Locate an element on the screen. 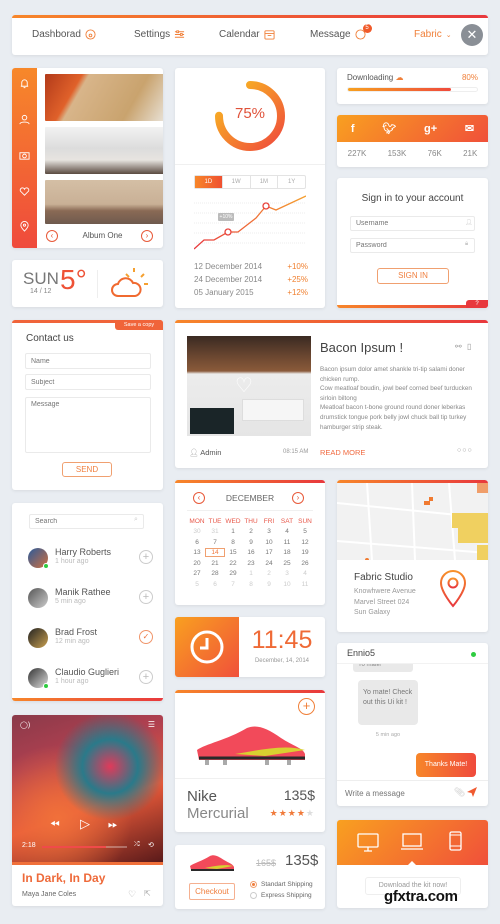 This screenshot has width=500, height=924. camera-icon is located at coordinates (24, 155).